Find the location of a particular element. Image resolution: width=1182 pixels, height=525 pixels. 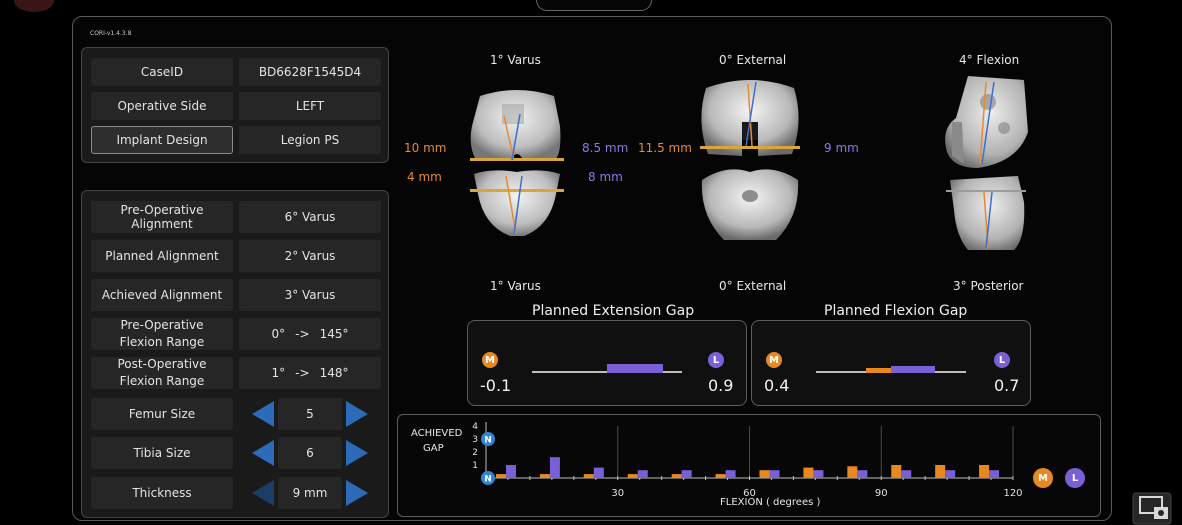

flexion-lateral-badge: L is located at coordinates (1002, 360).